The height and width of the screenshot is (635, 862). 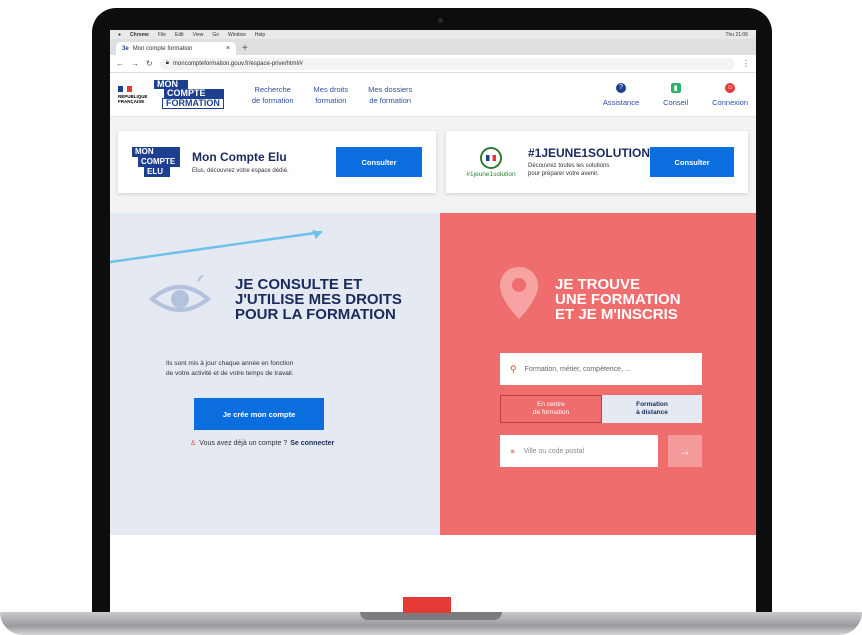 I want to click on lock-icon: 🔒︎, so click(x=167, y=63).